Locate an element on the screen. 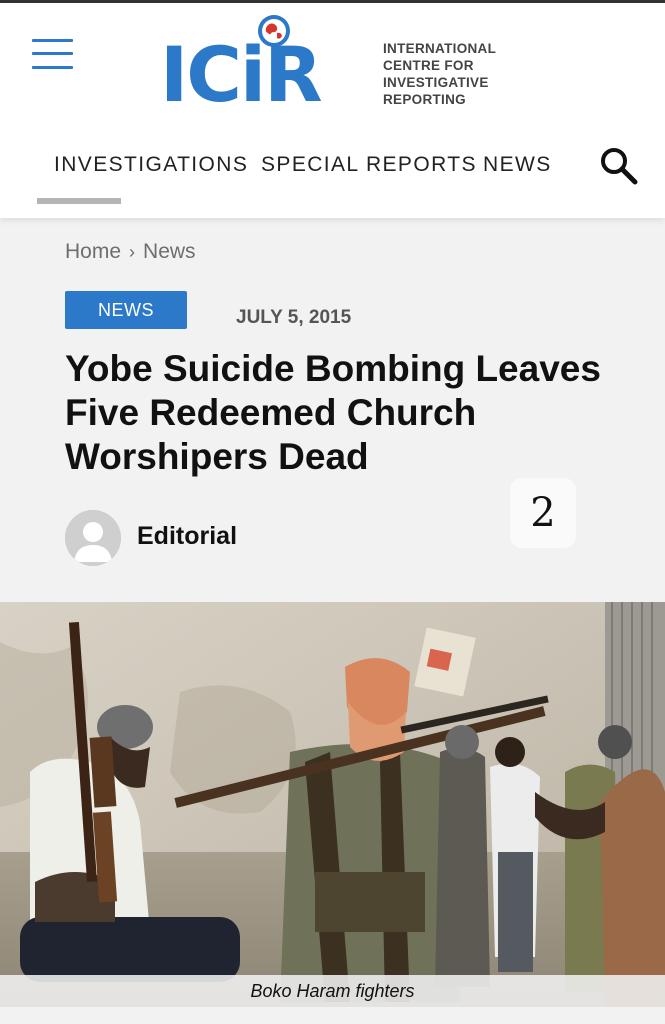 This screenshot has width=665, height=1024. breadcrumb: Home › News is located at coordinates (130, 252).